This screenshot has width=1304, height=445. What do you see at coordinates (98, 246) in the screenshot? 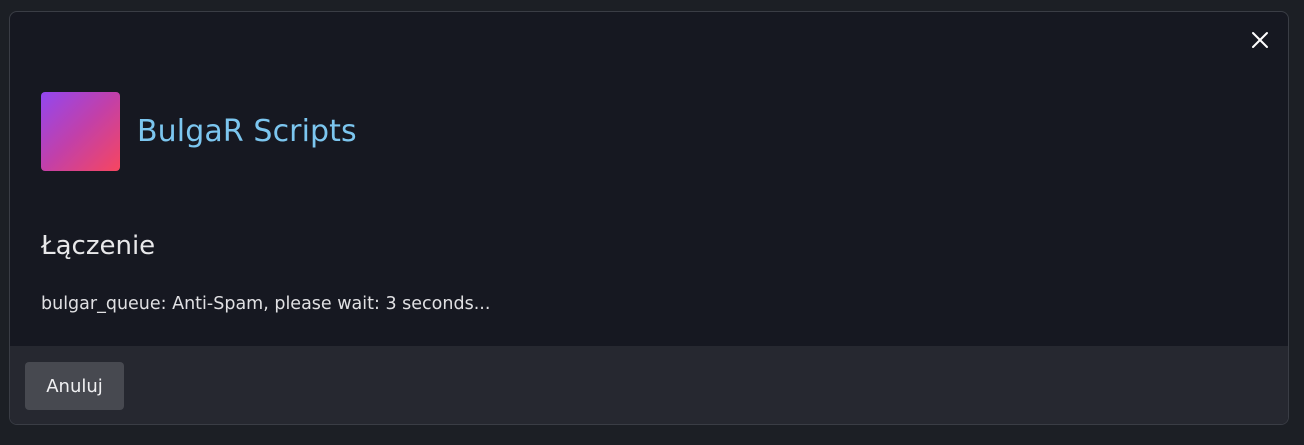
I see `status-title: Łączenie` at bounding box center [98, 246].